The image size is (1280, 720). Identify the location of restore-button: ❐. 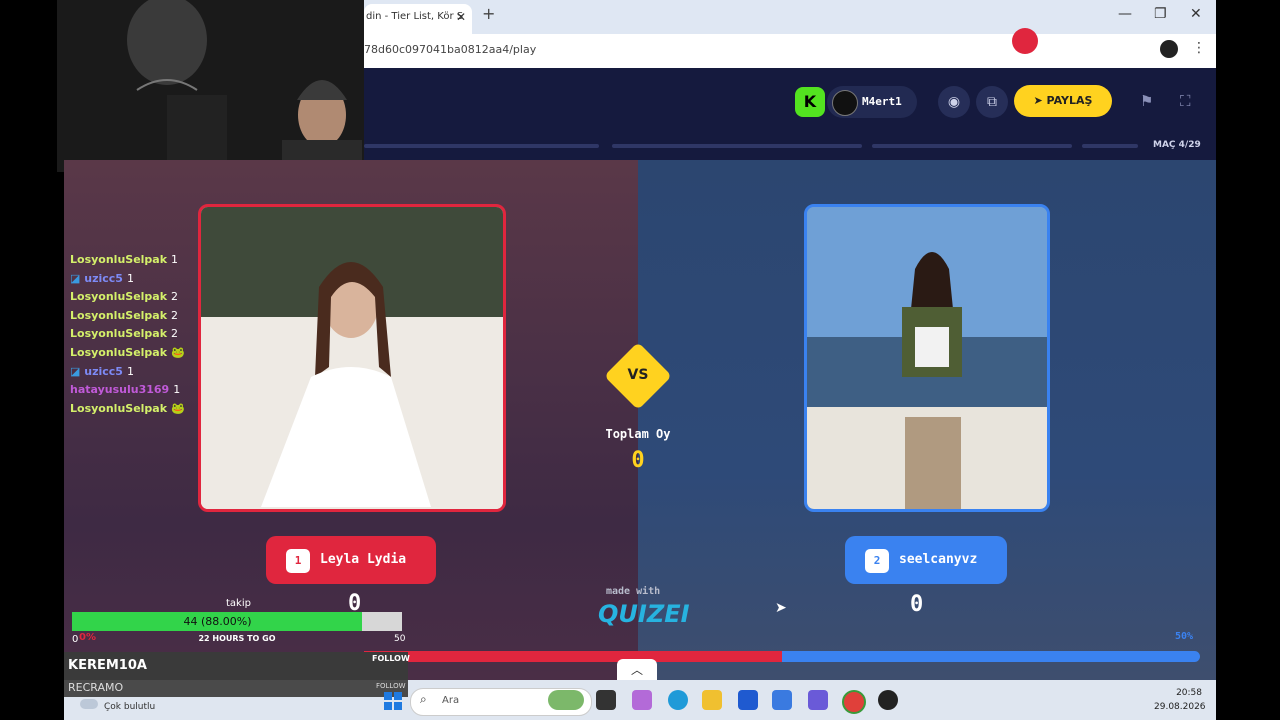
(1160, 14).